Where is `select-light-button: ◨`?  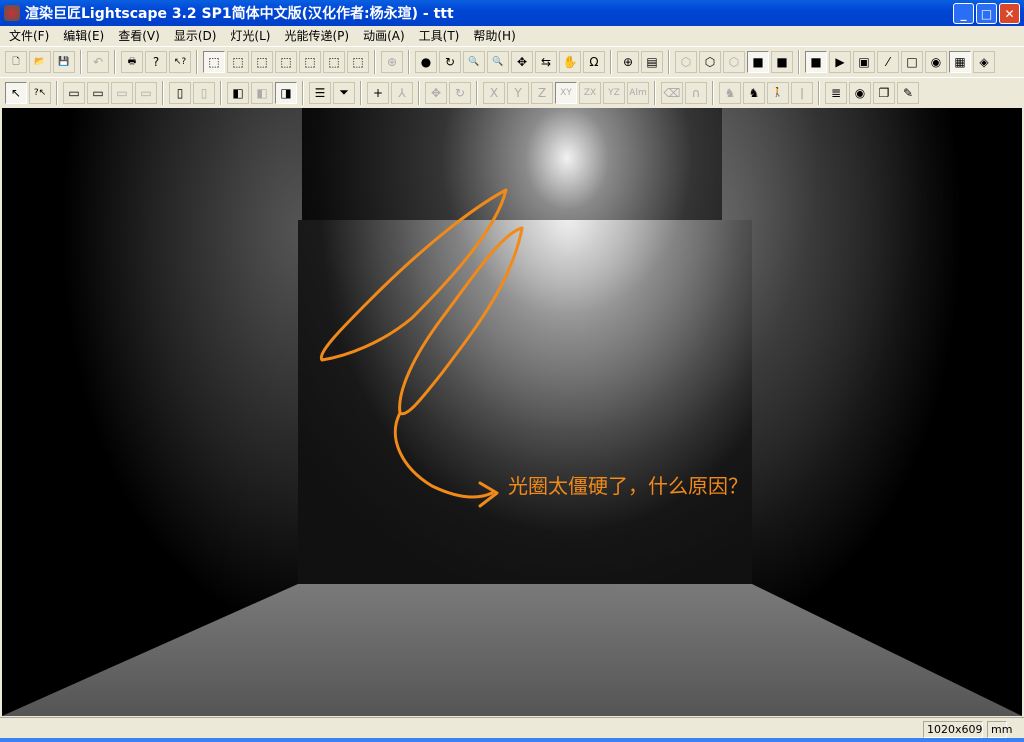
select-light-button: ◨ is located at coordinates (286, 92).